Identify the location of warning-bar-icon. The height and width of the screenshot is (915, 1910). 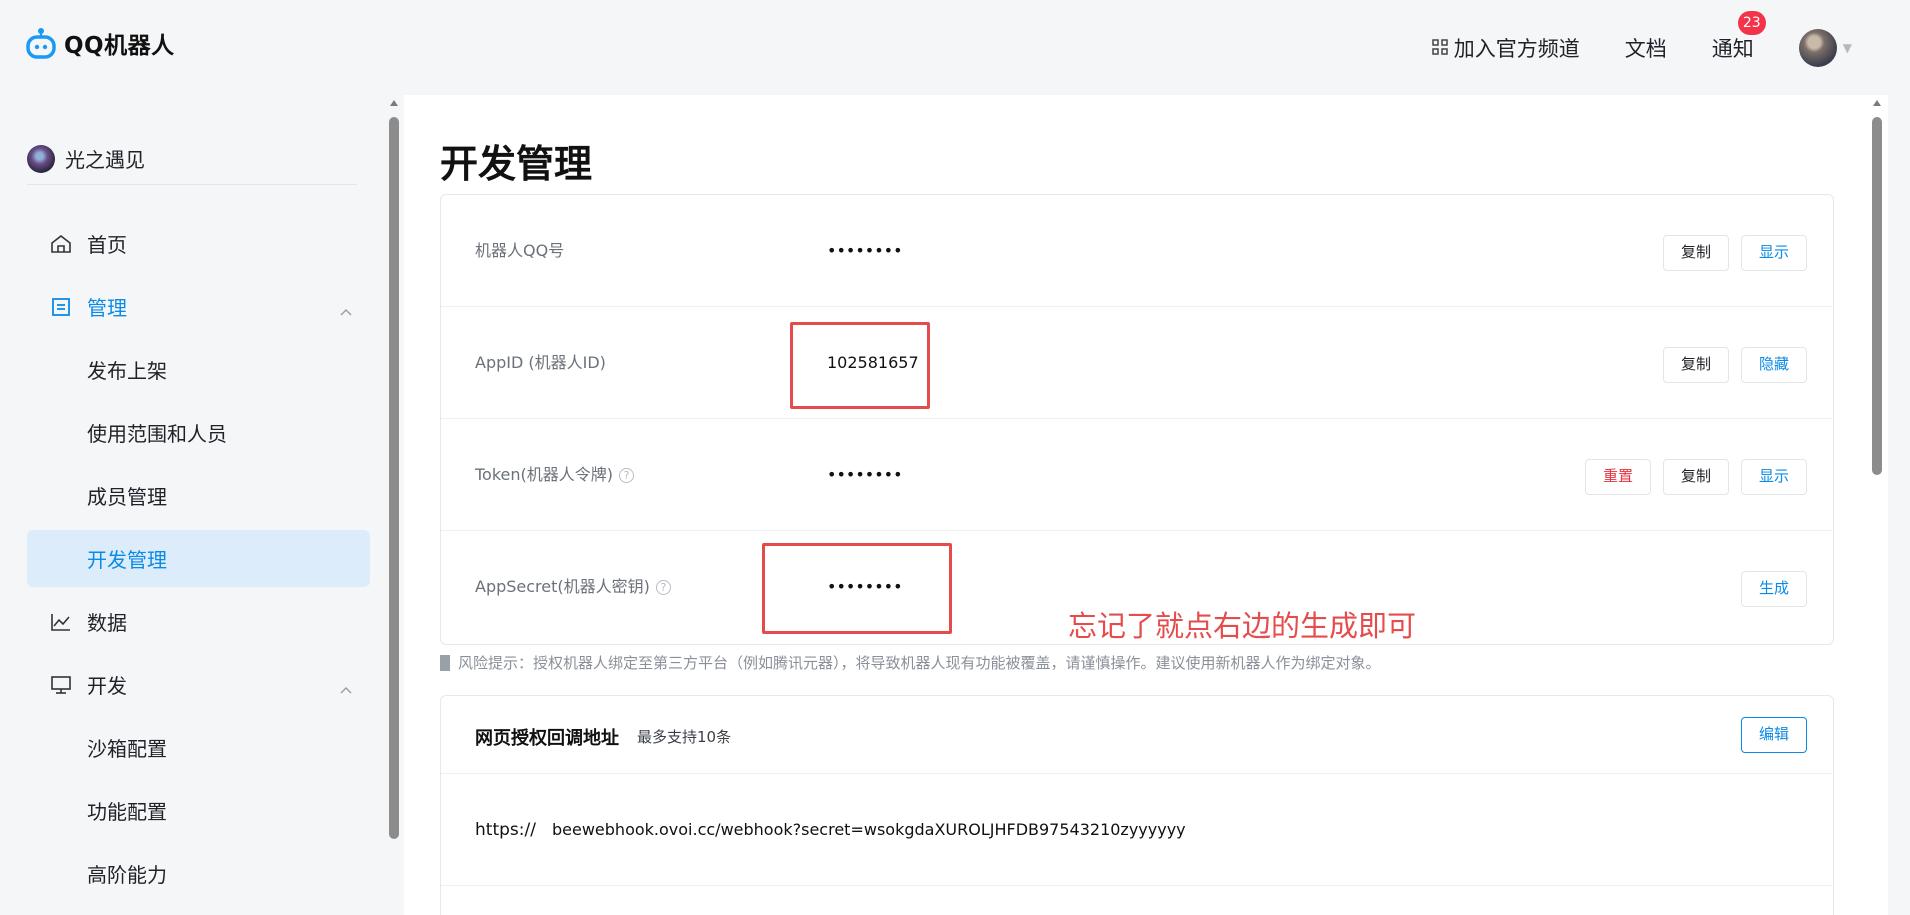
(445, 662).